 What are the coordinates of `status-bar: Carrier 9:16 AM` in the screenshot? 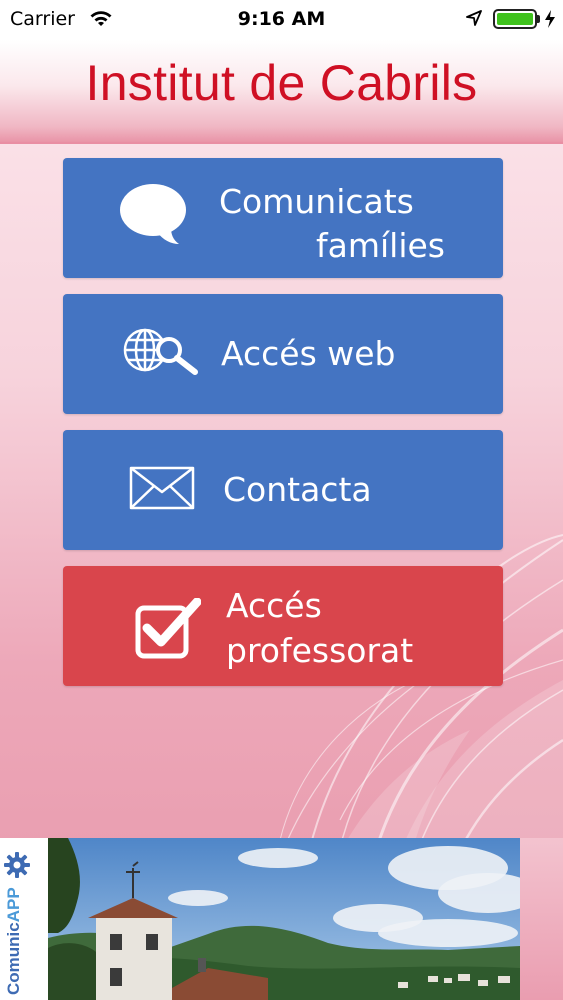 It's located at (281, 20).